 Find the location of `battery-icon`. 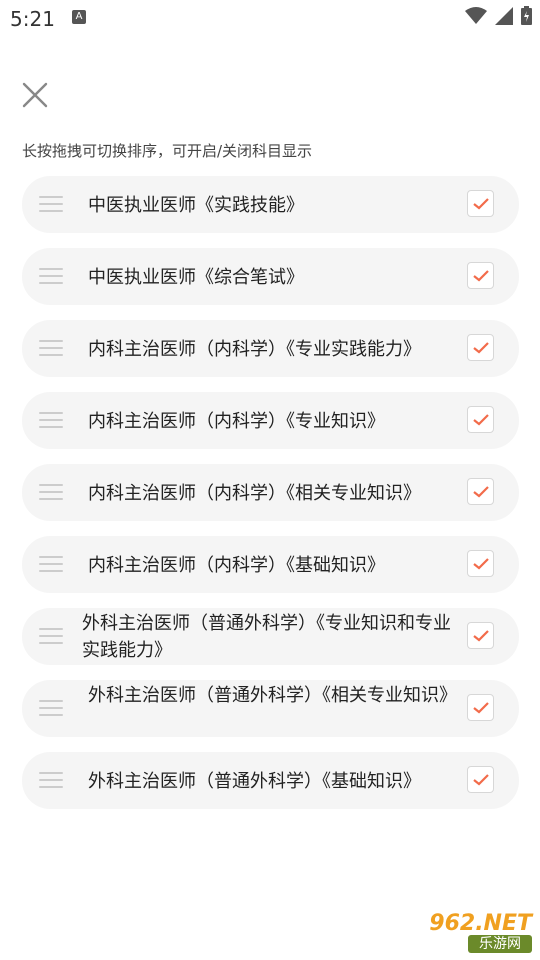

battery-icon is located at coordinates (526, 15).